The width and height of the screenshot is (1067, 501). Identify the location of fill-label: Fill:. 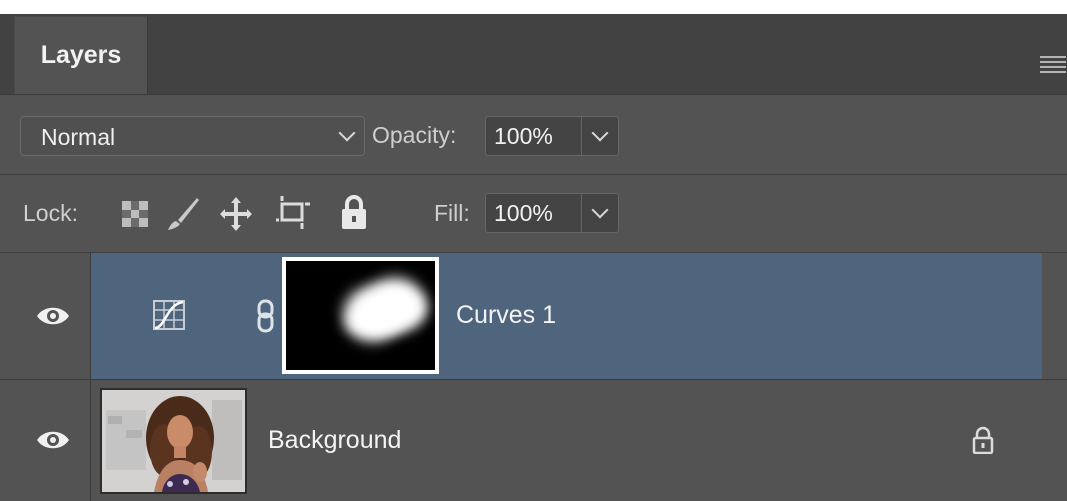
(452, 213).